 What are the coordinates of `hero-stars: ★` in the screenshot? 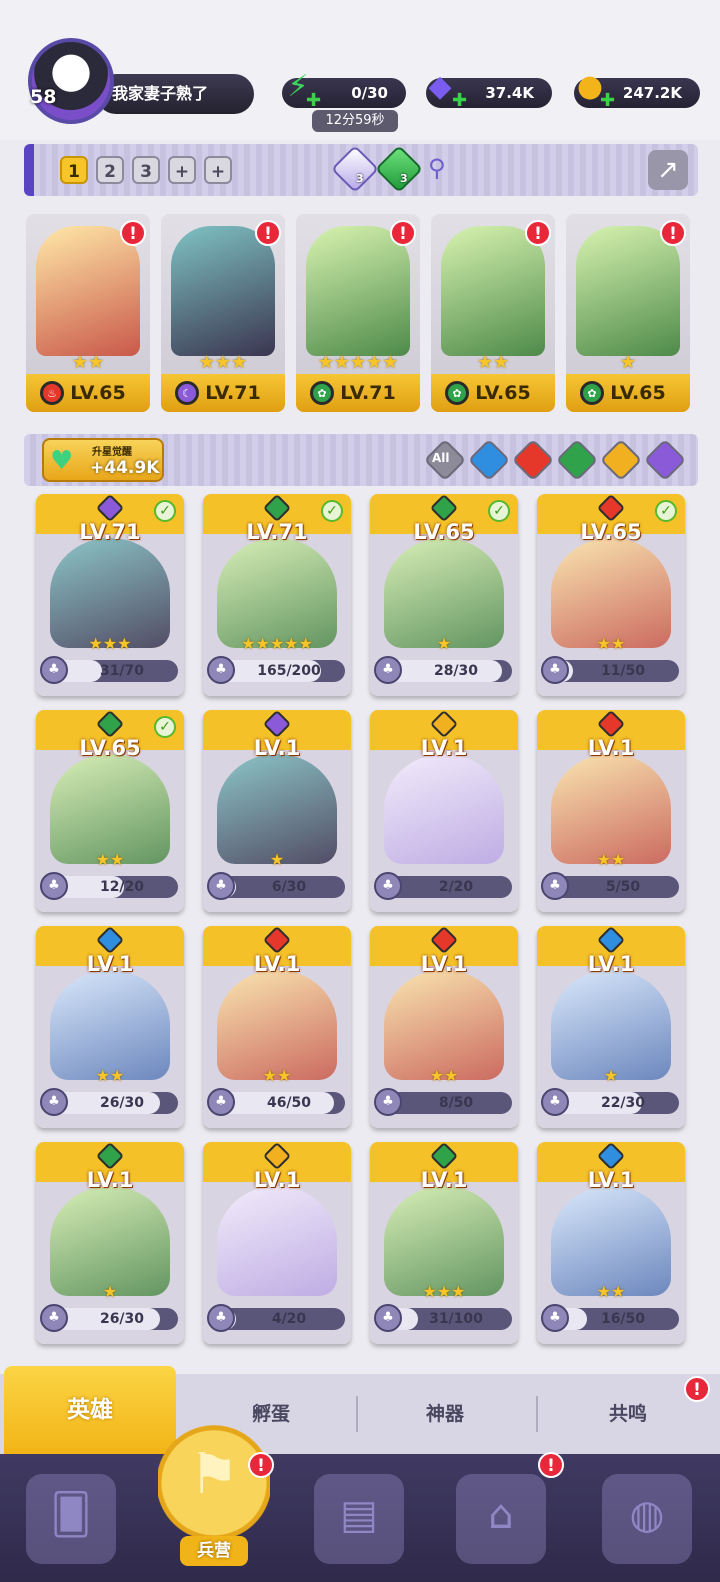 It's located at (611, 1075).